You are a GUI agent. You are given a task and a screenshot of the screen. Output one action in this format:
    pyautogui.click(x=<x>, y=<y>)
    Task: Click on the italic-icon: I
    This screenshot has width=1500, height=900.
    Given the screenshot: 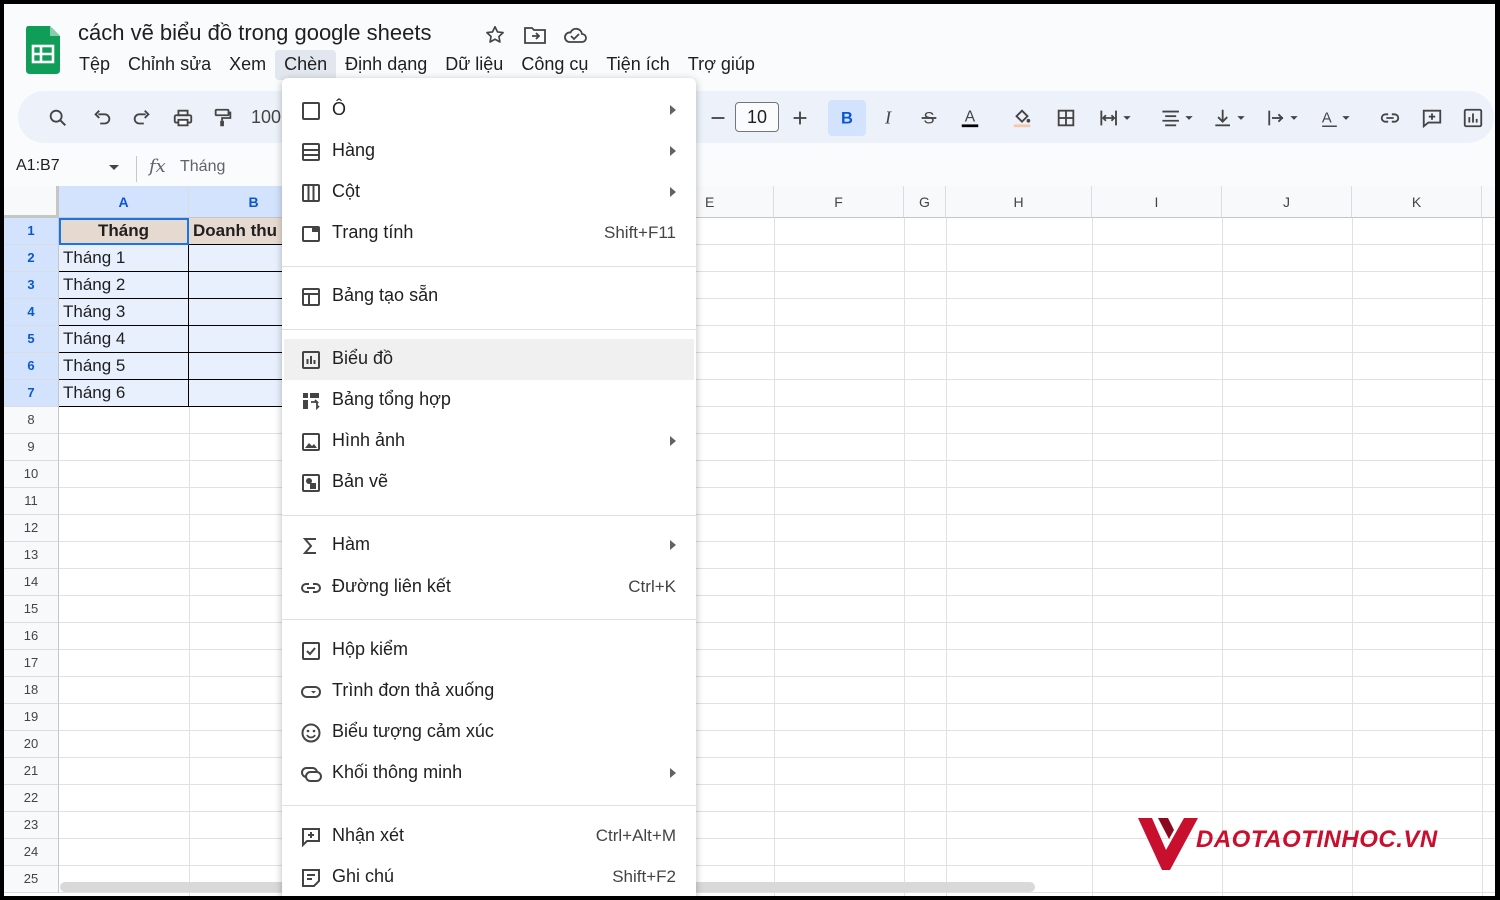 What is the action you would take?
    pyautogui.click(x=888, y=118)
    